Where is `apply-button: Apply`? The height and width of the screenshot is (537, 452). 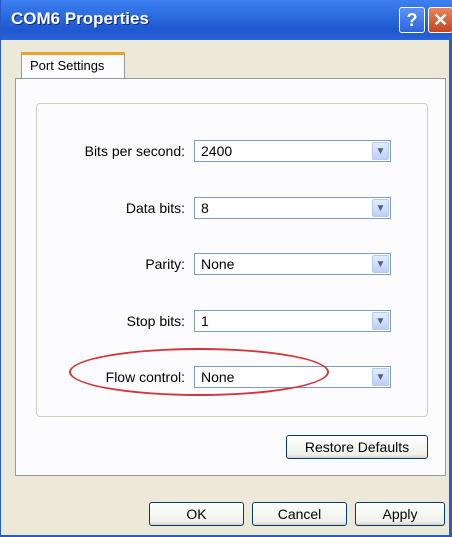 apply-button: Apply is located at coordinates (400, 514).